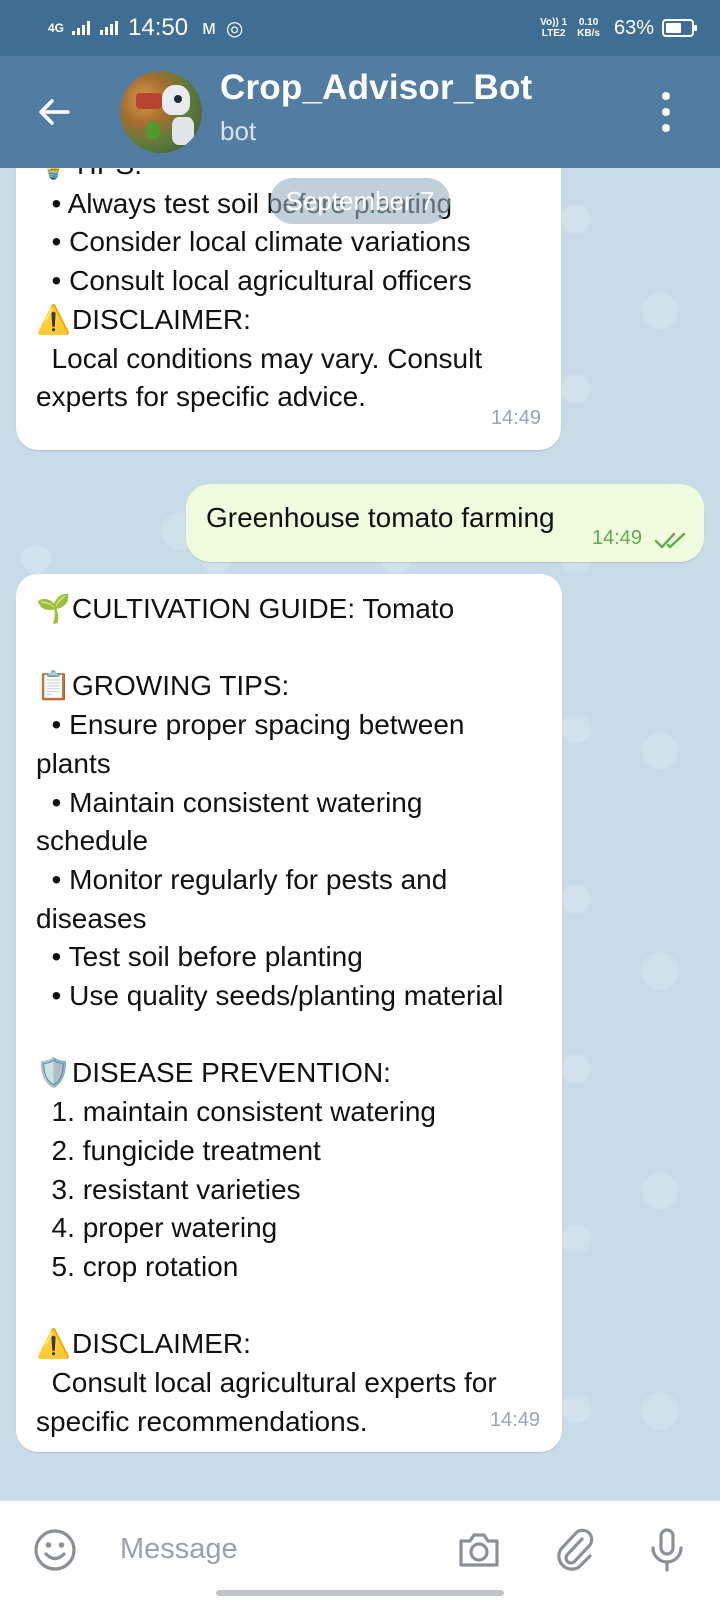 The height and width of the screenshot is (1600, 720). Describe the element at coordinates (158, 27) in the screenshot. I see `clock: 14:50` at that location.